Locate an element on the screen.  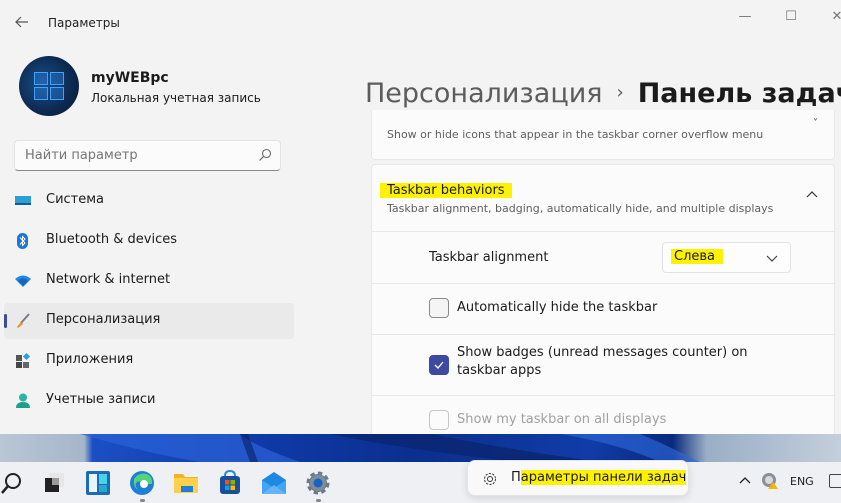
sidebar-item-accounts: Учетные записи is located at coordinates (149, 401).